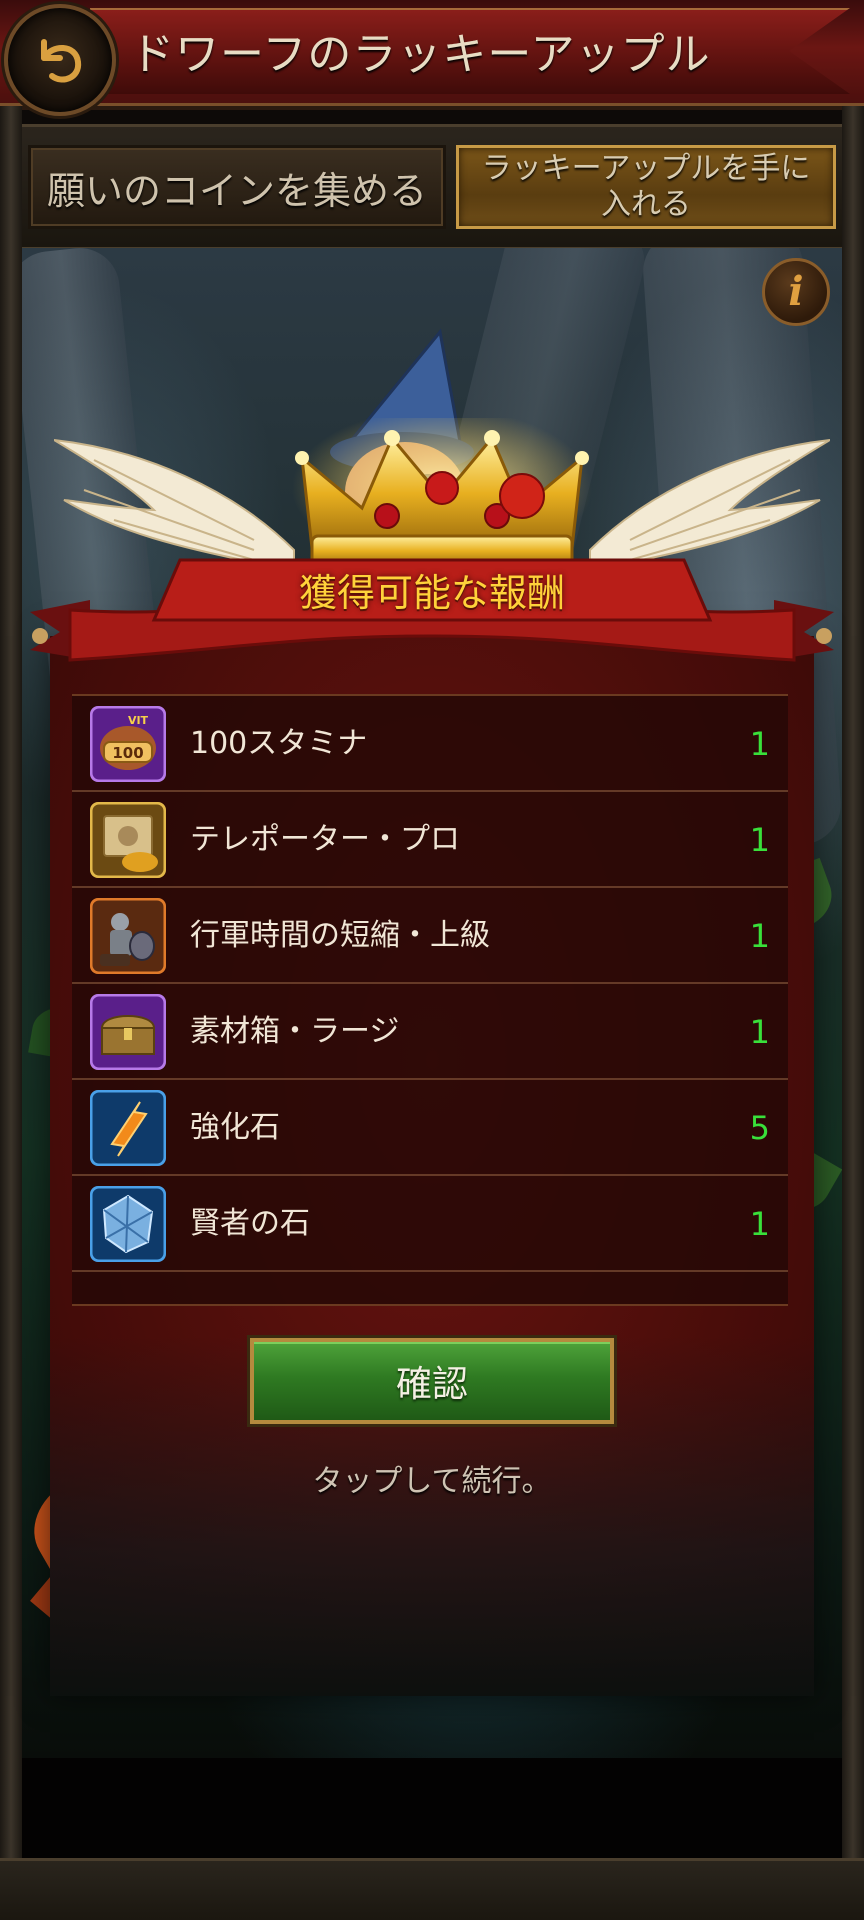  I want to click on tab-collect-wish-coins: 願いのコインを集める, so click(237, 187).